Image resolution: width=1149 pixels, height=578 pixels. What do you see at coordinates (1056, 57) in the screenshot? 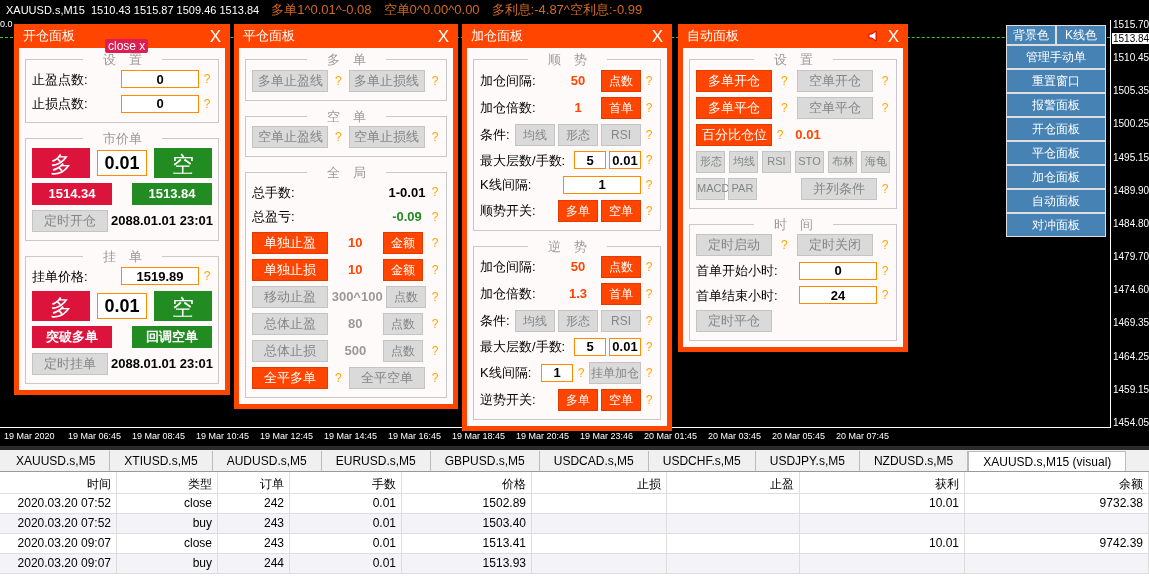
I see `menu-button: 管理手动单` at bounding box center [1056, 57].